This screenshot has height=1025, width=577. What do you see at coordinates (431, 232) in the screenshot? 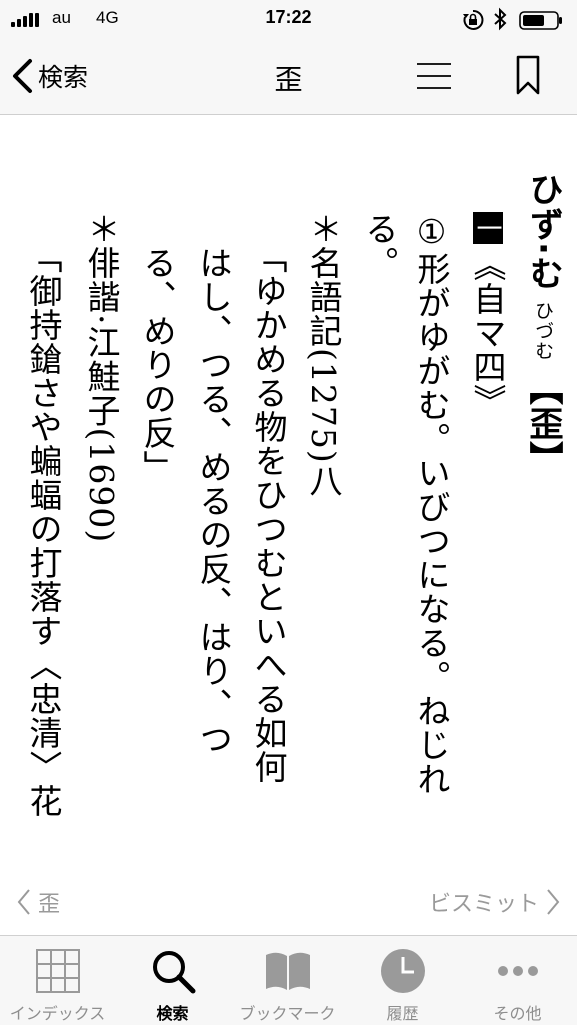
I see `sense-number: ①` at bounding box center [431, 232].